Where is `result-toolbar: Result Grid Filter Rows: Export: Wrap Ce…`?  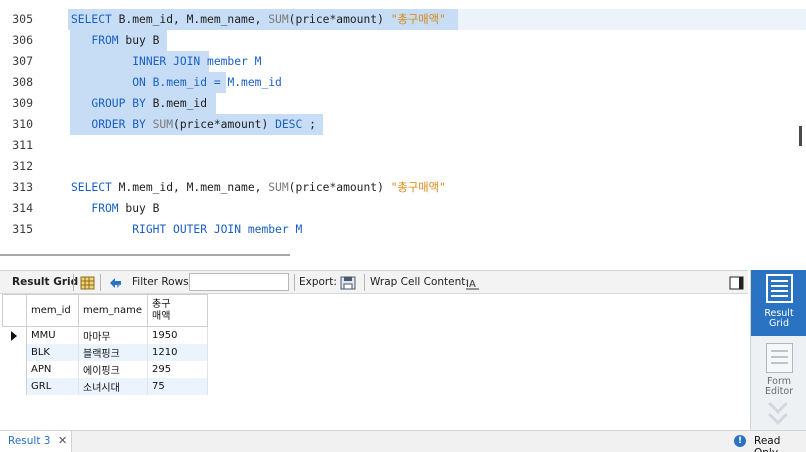
result-toolbar: Result Grid Filter Rows: Export: Wrap Ce… is located at coordinates (374, 282).